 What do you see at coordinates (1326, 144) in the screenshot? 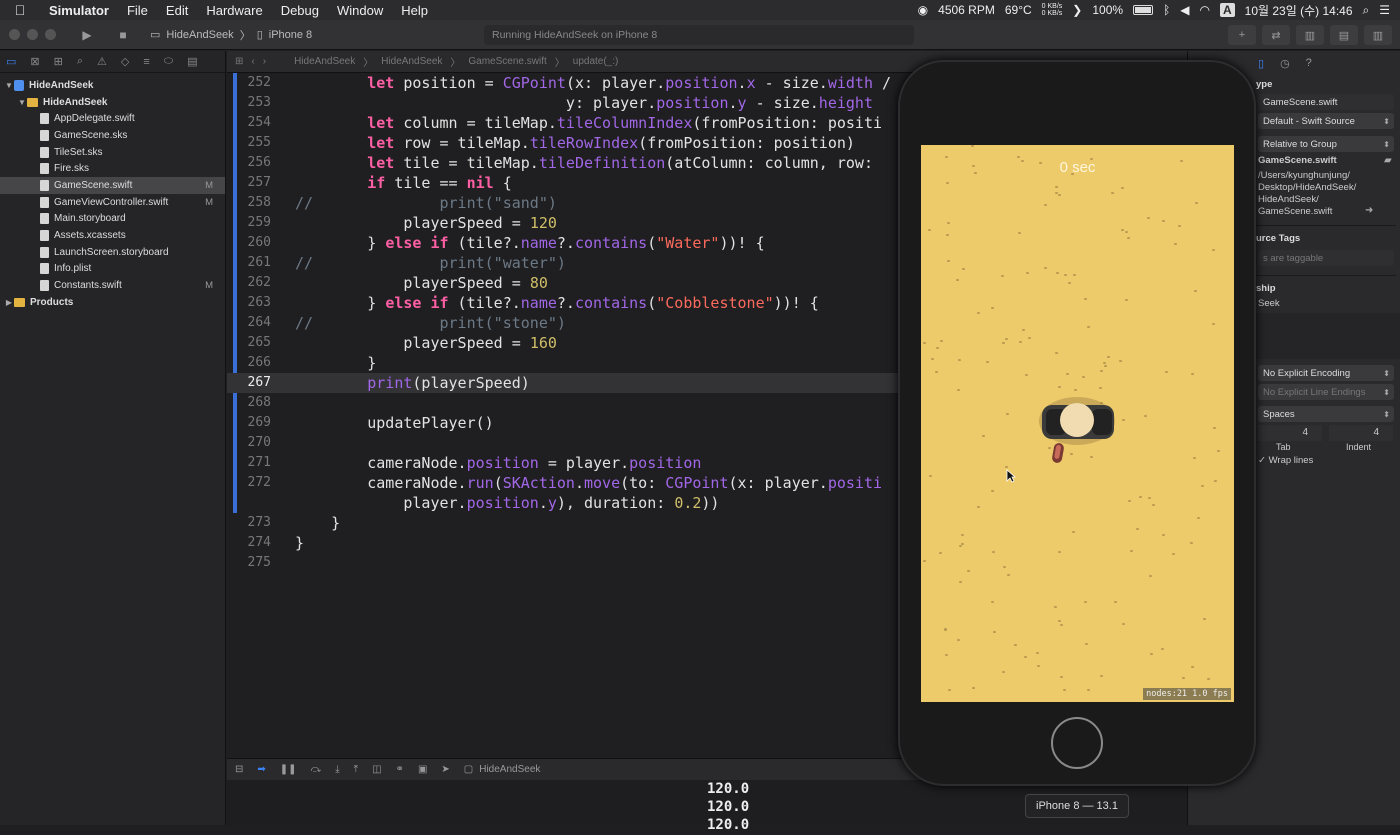
I see `location-select: Relative to Group ⬍` at bounding box center [1326, 144].